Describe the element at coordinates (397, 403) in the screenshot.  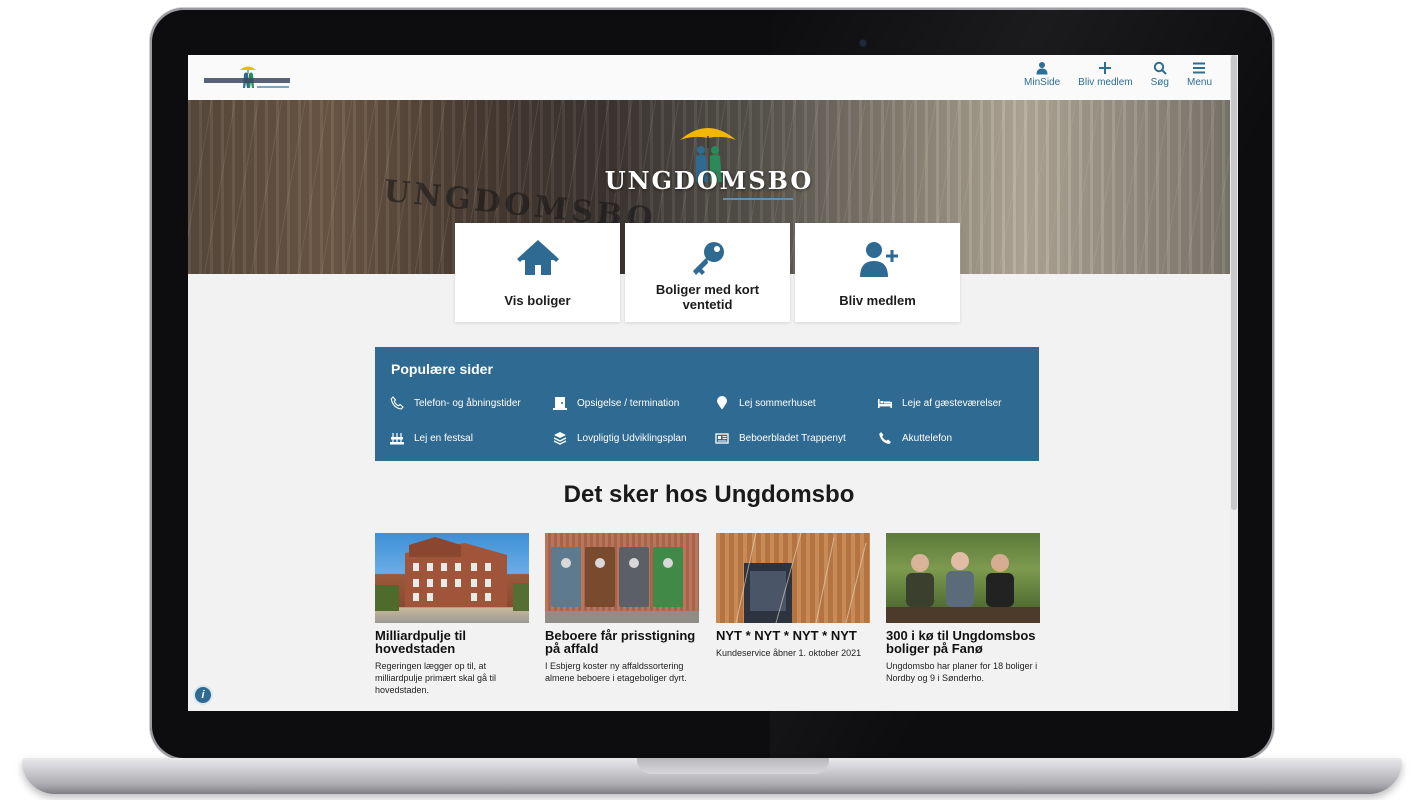
I see `phone-outline-icon` at that location.